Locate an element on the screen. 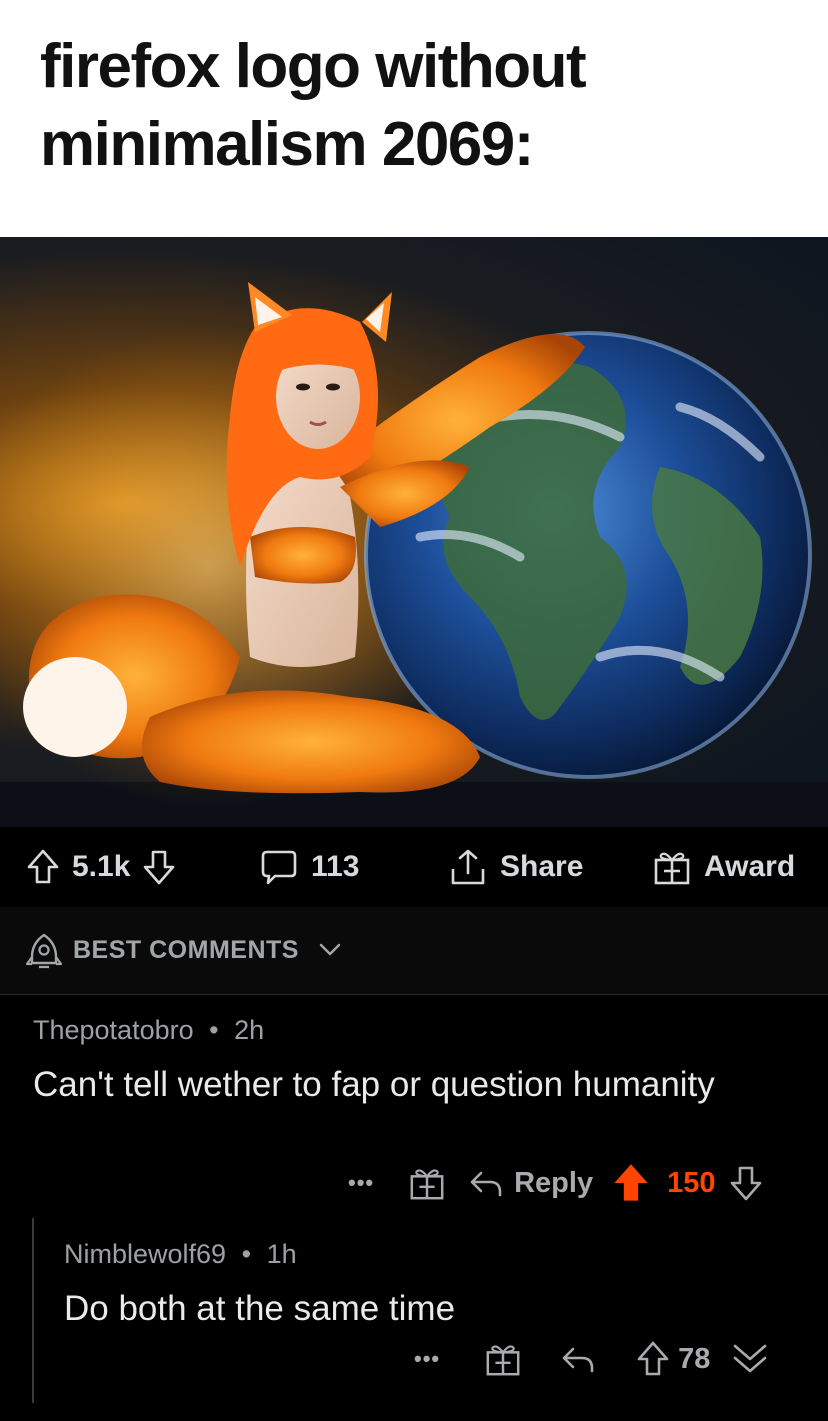  comments-button: 113 is located at coordinates (309, 867).